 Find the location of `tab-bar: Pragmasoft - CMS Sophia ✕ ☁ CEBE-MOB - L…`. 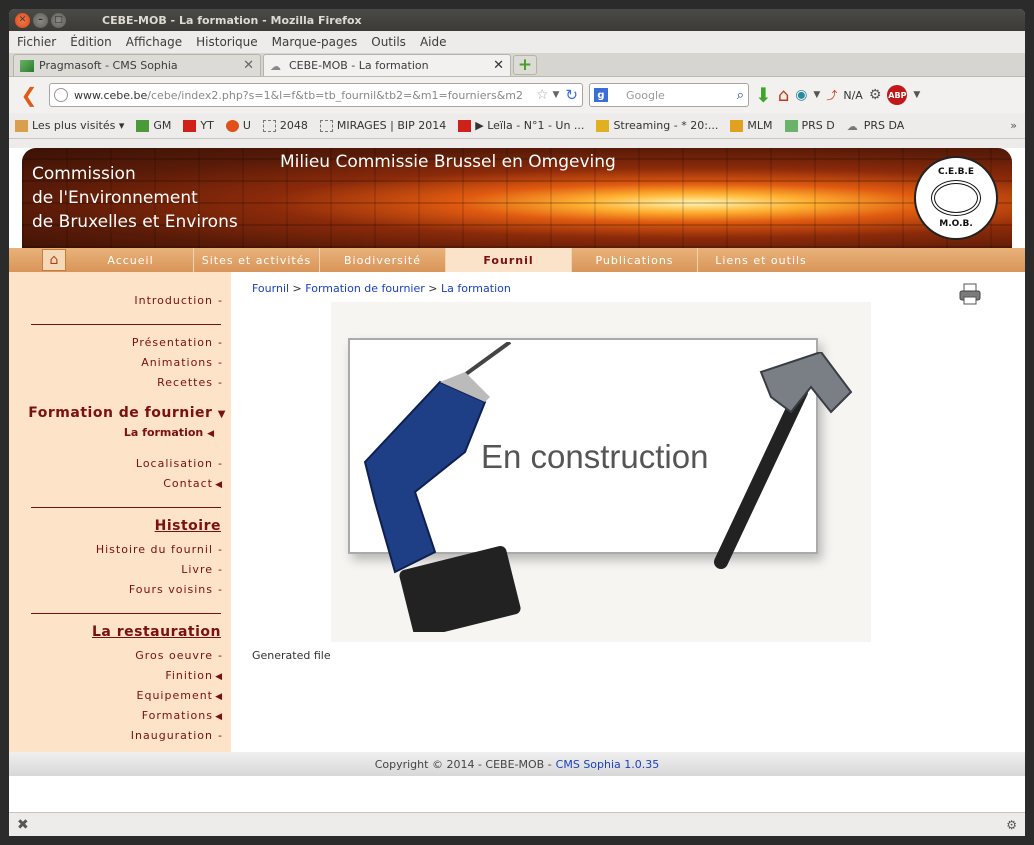

tab-bar: Pragmasoft - CMS Sophia ✕ ☁ CEBE-MOB - L… is located at coordinates (517, 65).